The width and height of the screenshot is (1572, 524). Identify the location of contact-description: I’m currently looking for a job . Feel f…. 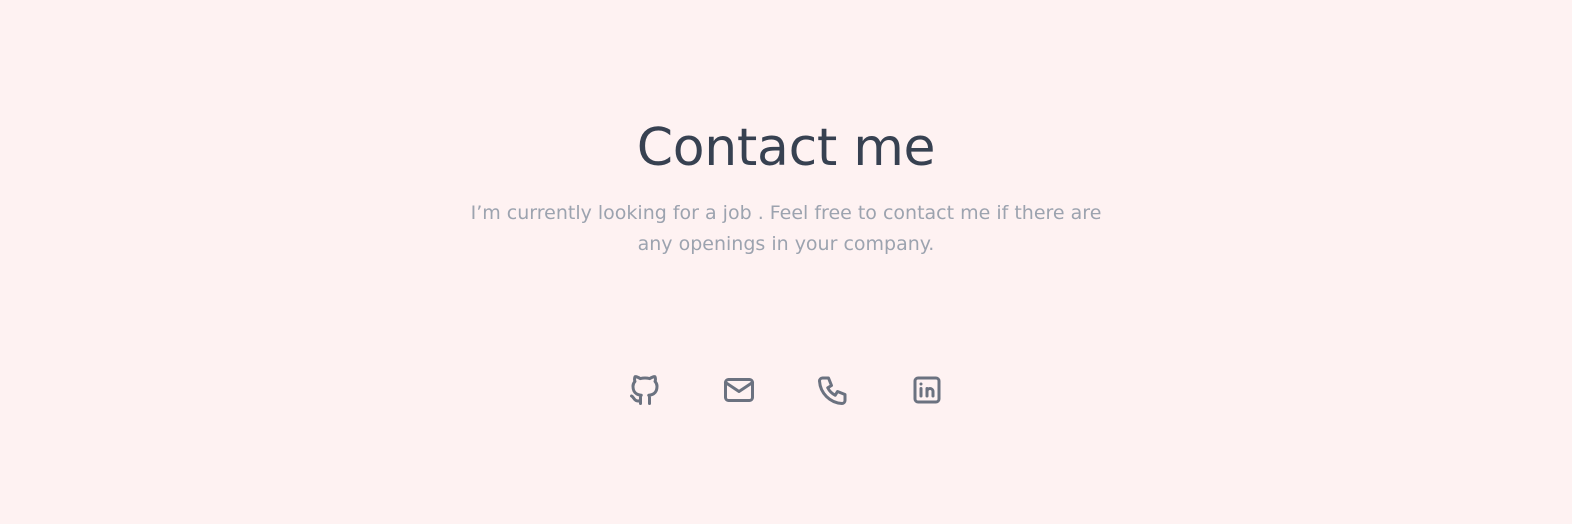
(786, 228).